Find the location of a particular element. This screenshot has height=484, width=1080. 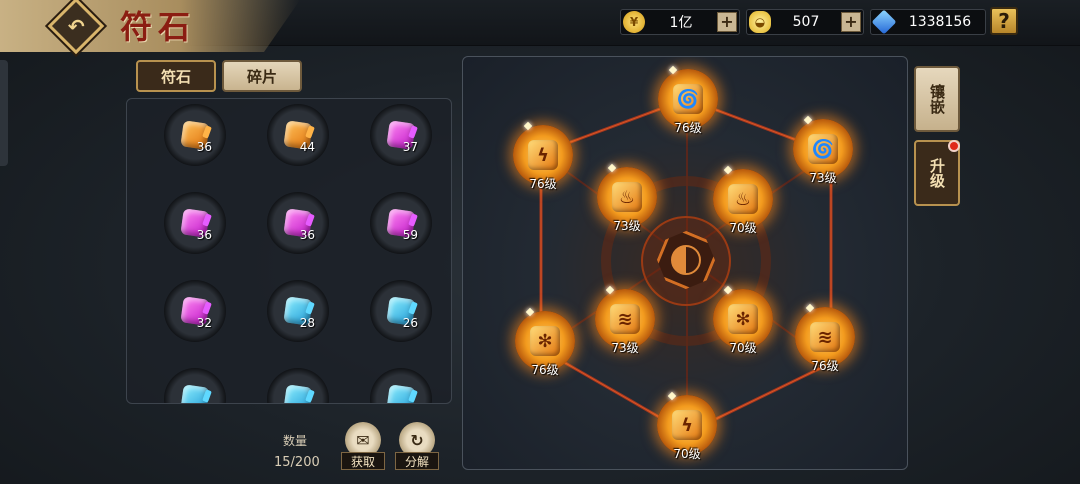

notification-dot is located at coordinates (954, 146).